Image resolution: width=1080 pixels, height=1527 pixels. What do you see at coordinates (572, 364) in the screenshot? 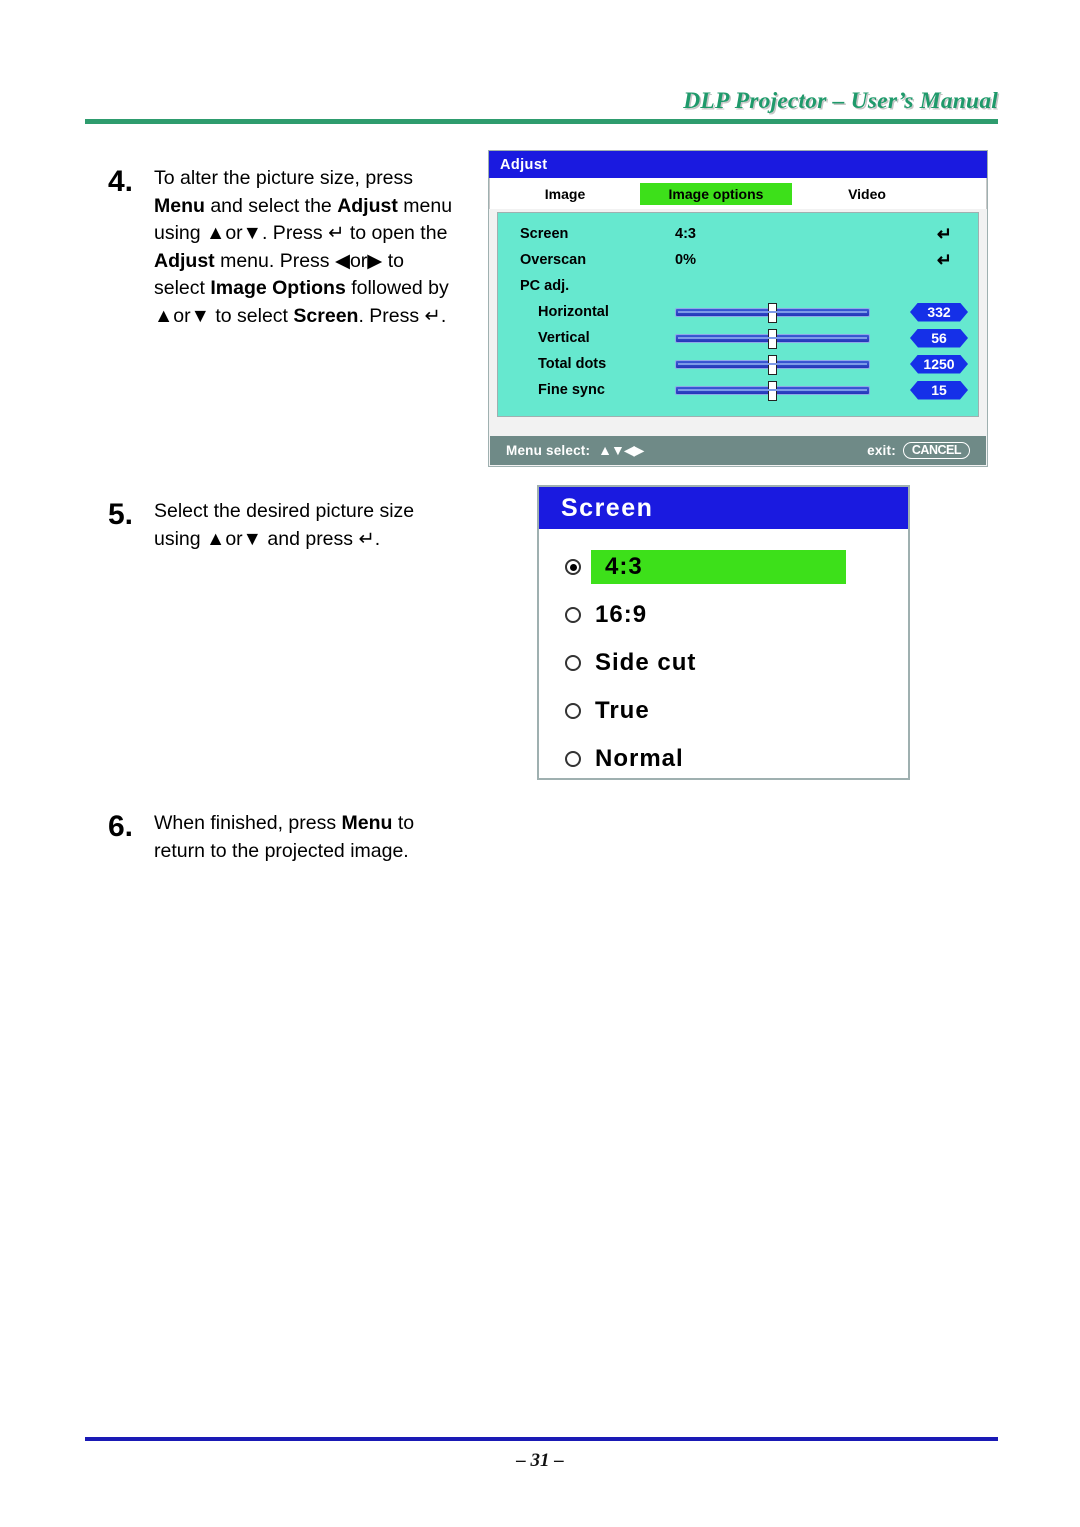
I see `osd-row-label: Total dots` at bounding box center [572, 364].